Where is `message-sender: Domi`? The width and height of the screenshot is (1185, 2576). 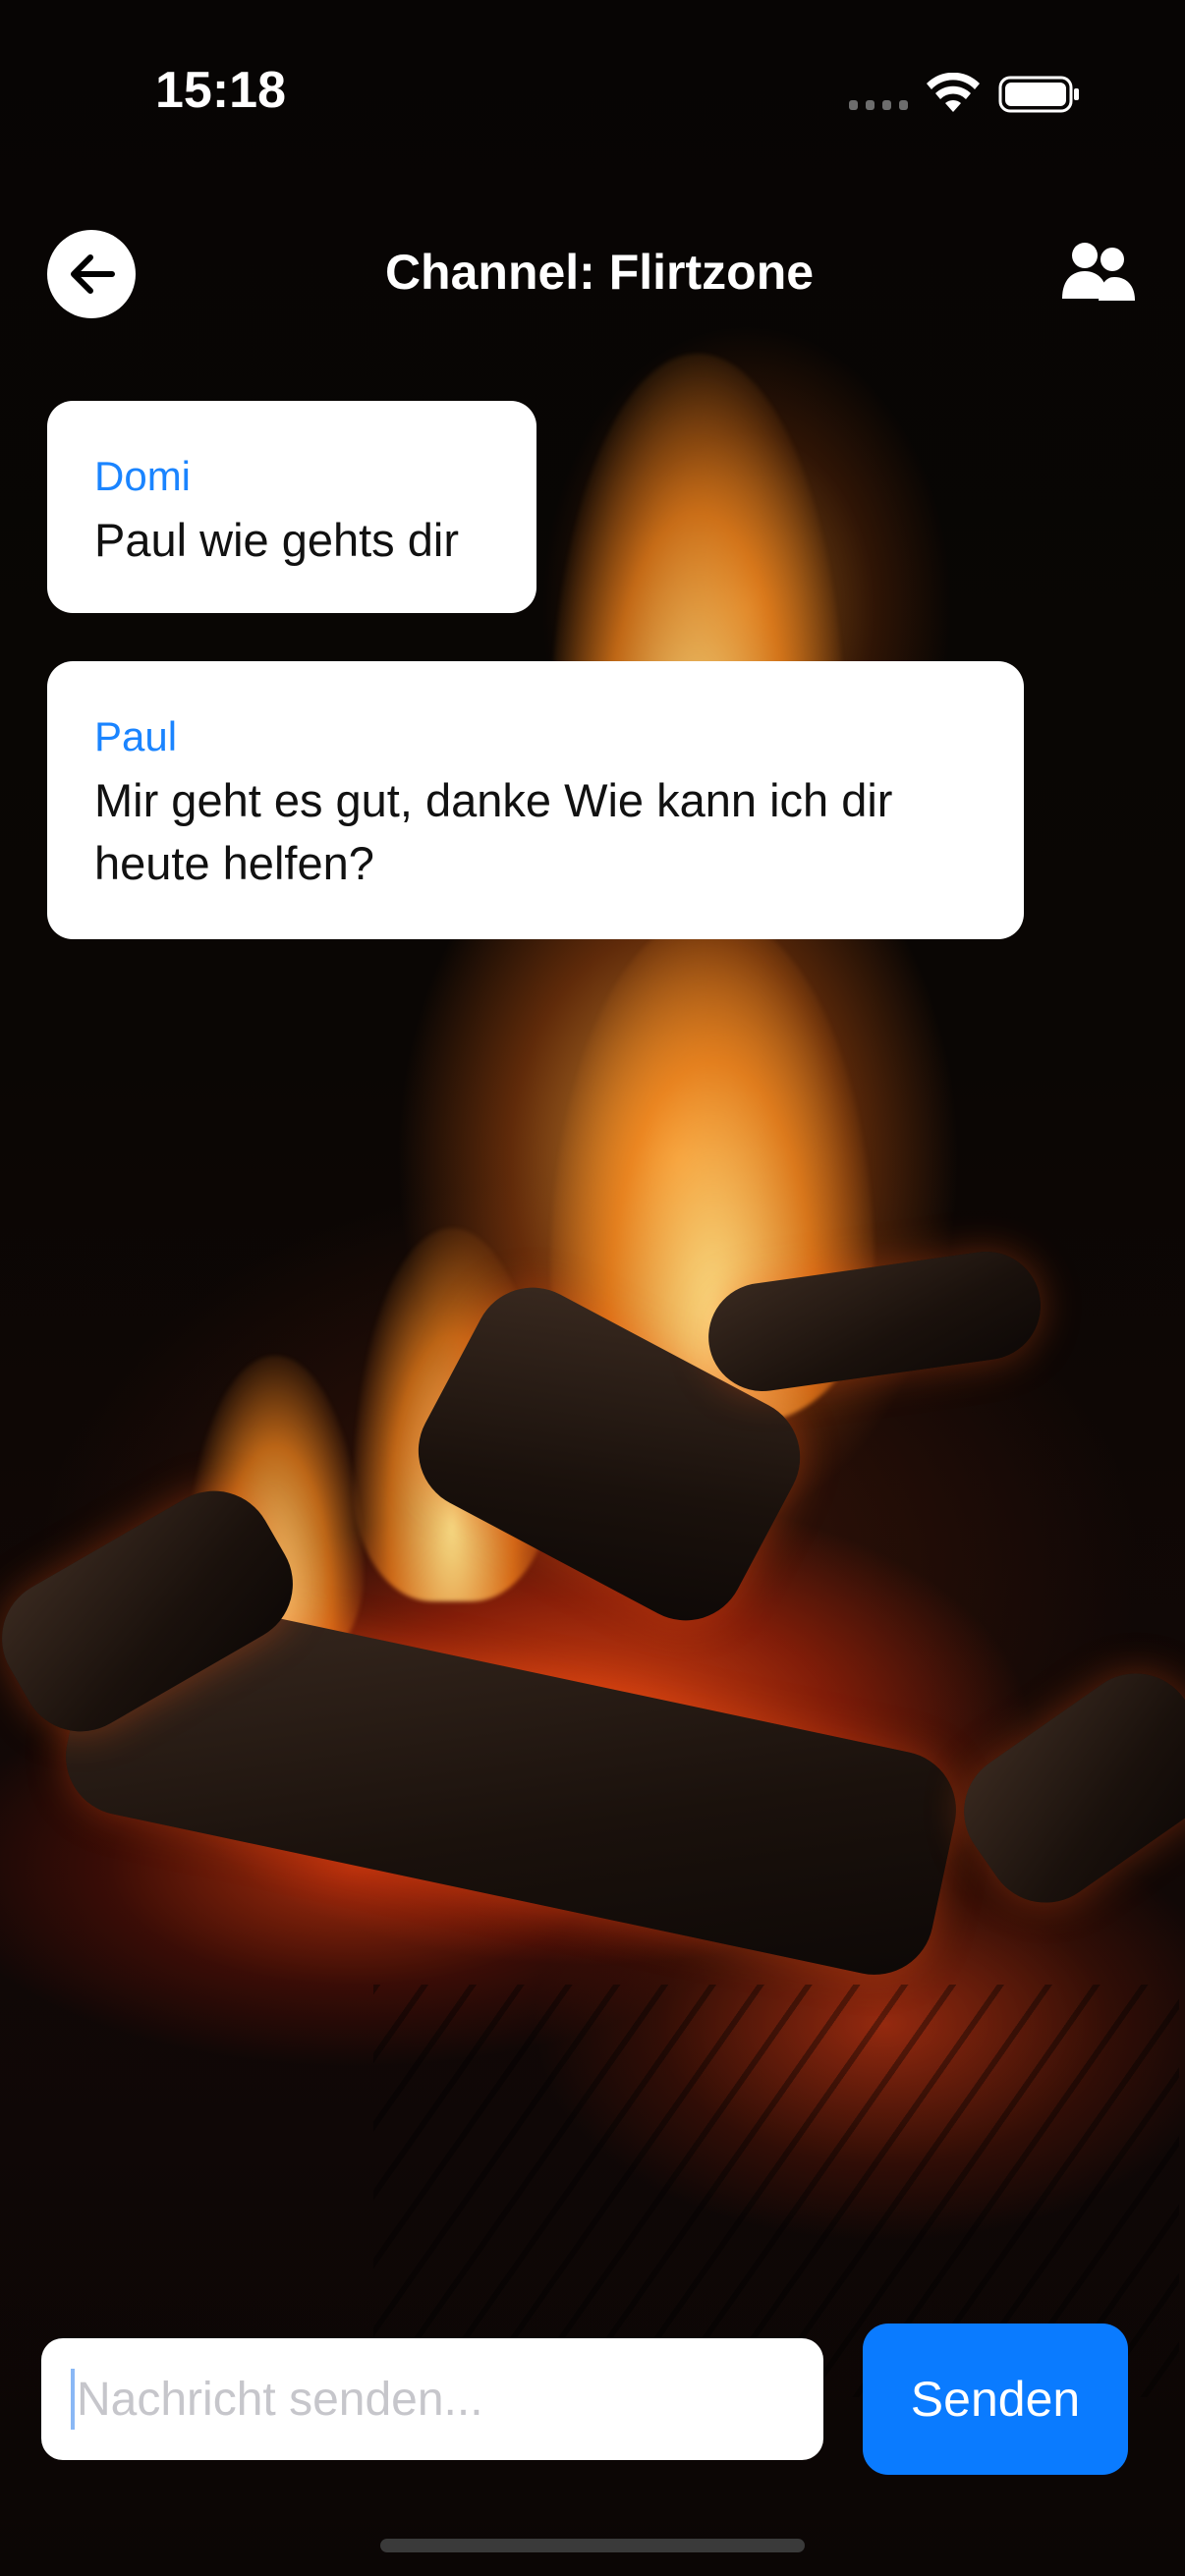
message-sender: Domi is located at coordinates (143, 476).